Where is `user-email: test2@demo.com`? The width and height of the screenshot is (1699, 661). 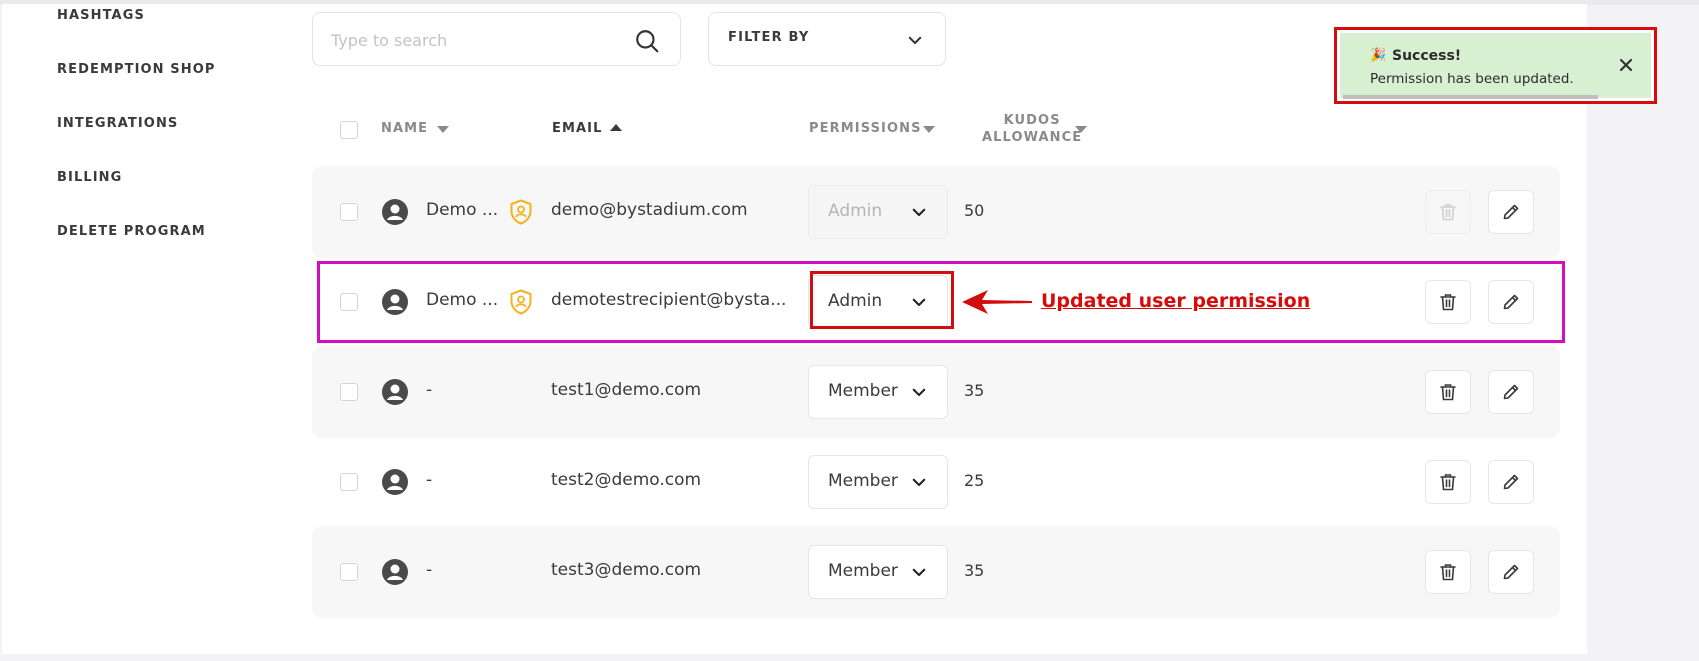 user-email: test2@demo.com is located at coordinates (626, 480).